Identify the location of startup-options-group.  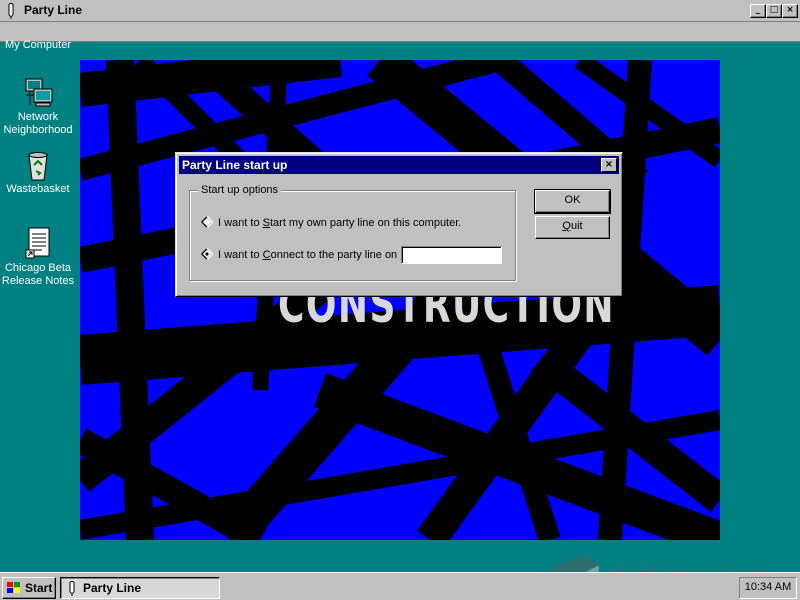
(352, 235).